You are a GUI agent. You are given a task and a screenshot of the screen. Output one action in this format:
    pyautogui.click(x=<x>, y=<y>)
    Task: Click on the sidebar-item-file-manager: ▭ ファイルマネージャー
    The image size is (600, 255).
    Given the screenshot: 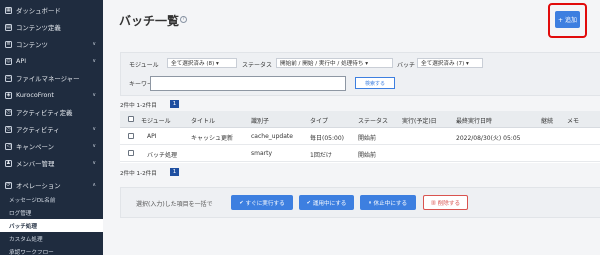 What is the action you would take?
    pyautogui.click(x=51, y=78)
    